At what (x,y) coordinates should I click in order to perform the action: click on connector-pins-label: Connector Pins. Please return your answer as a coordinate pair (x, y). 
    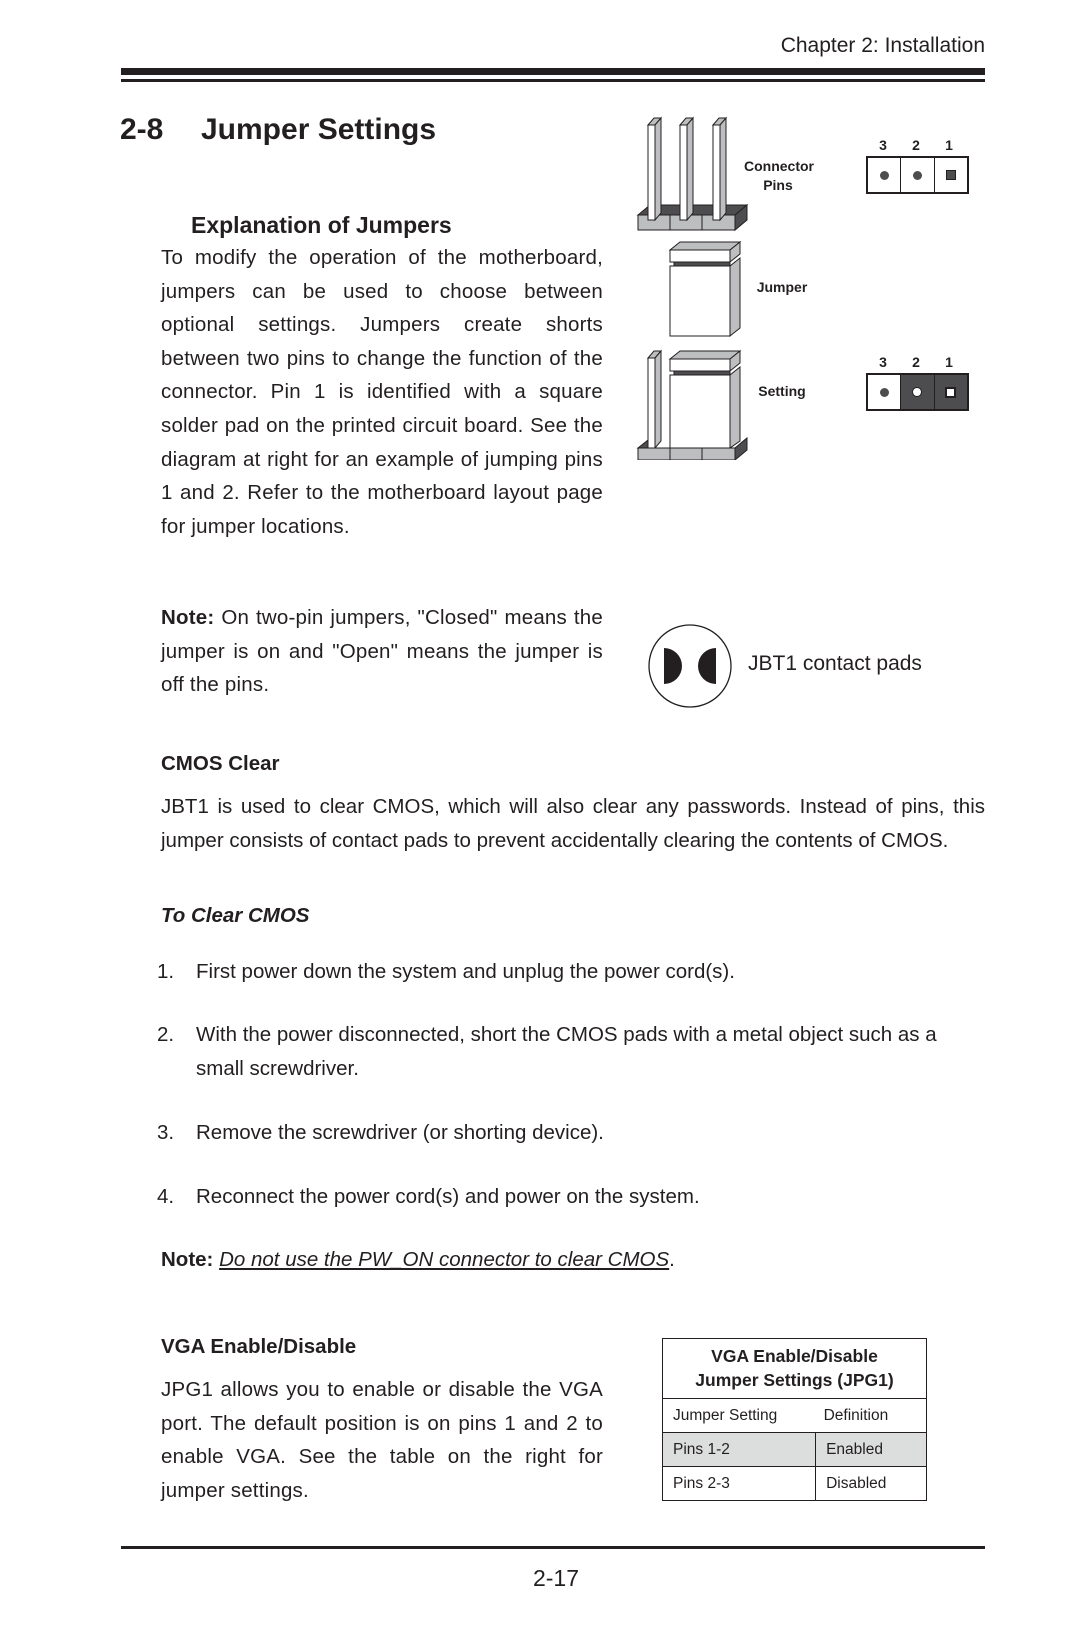
    Looking at the image, I should click on (779, 176).